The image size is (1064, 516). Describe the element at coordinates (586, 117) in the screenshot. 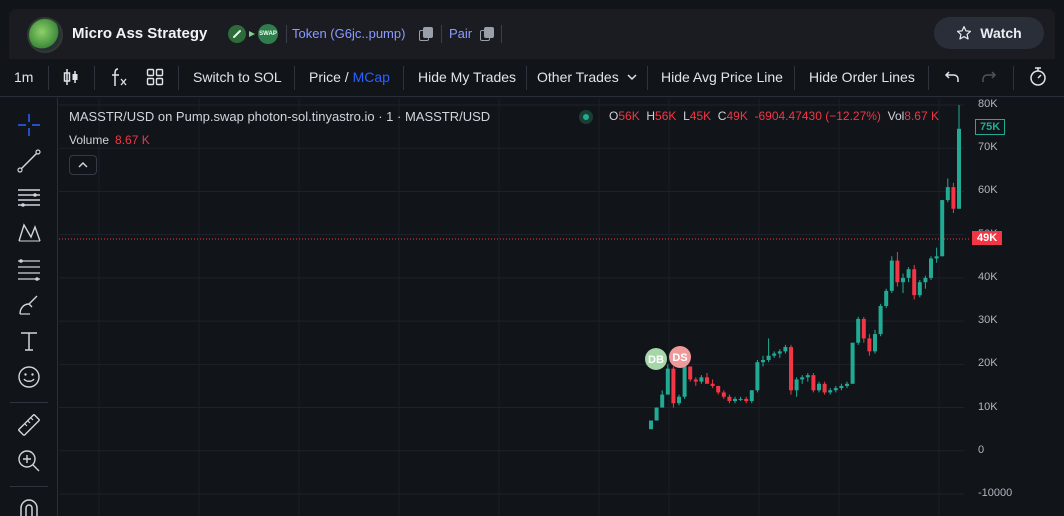

I see `market-status-icon` at that location.